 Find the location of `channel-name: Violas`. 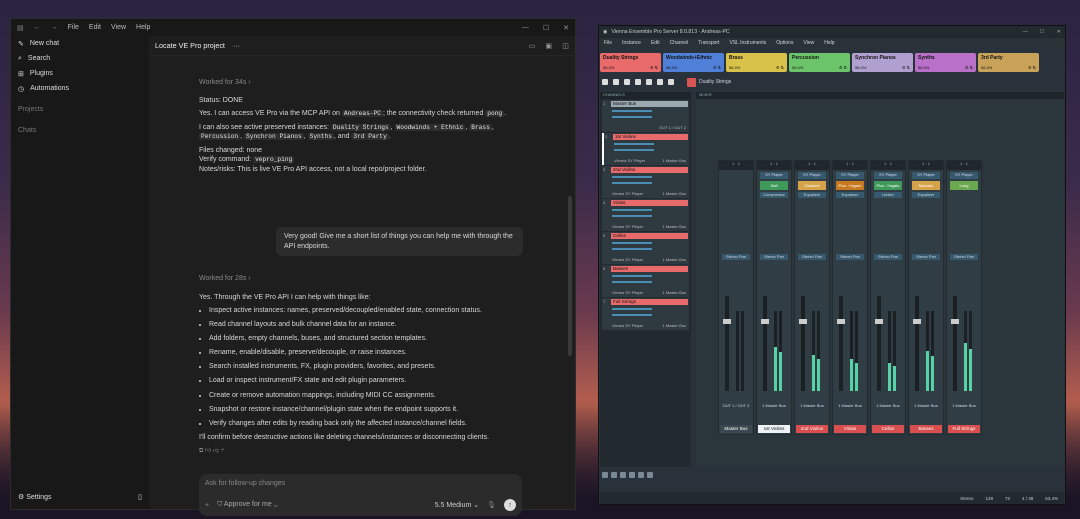

channel-name: Violas is located at coordinates (649, 203).